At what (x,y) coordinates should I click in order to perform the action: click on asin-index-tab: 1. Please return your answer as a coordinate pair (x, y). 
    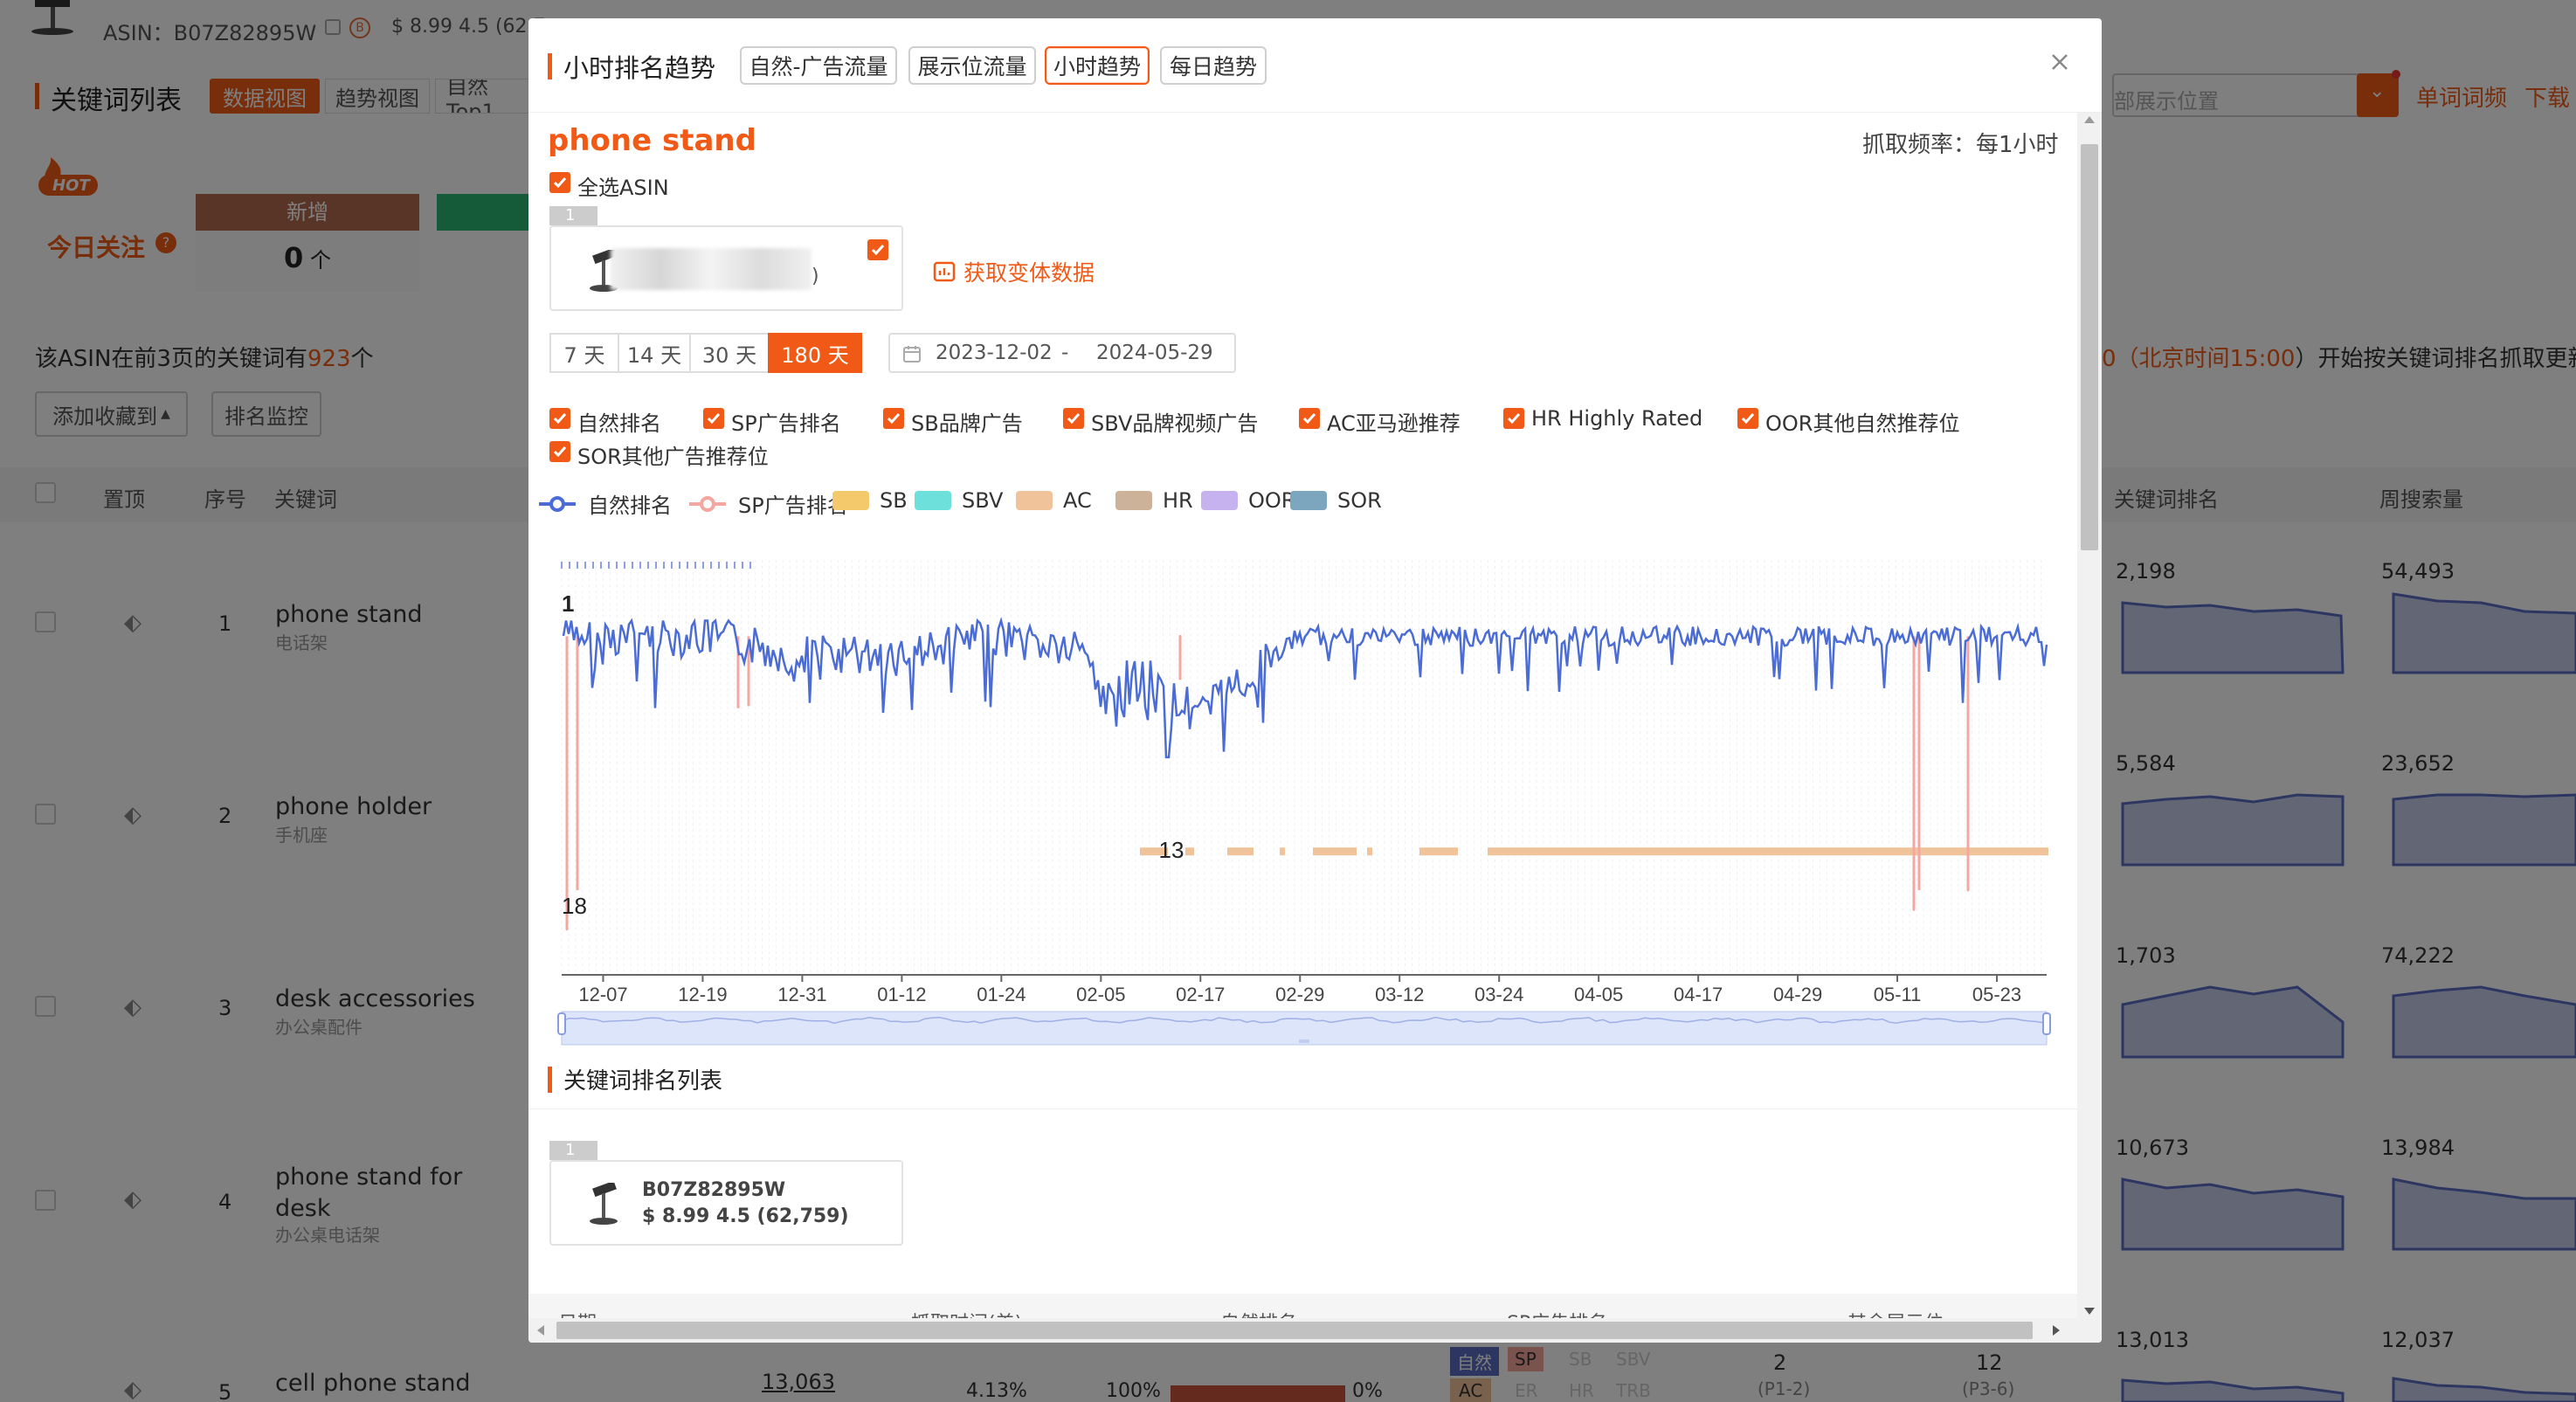
    Looking at the image, I should click on (573, 215).